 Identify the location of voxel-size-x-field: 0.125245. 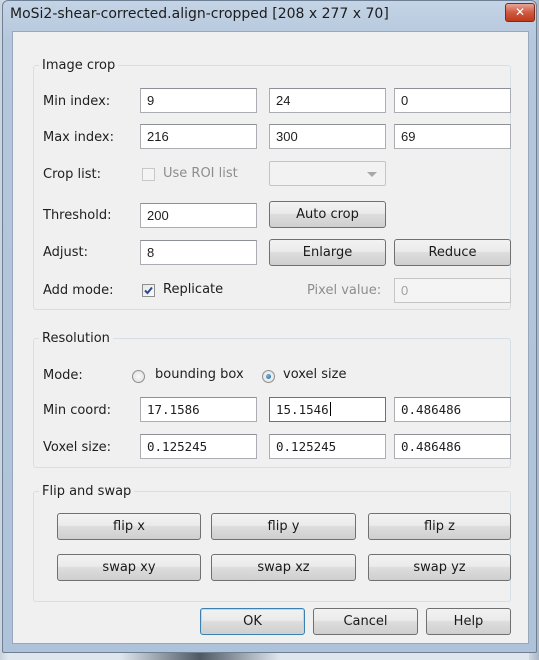
(198, 446).